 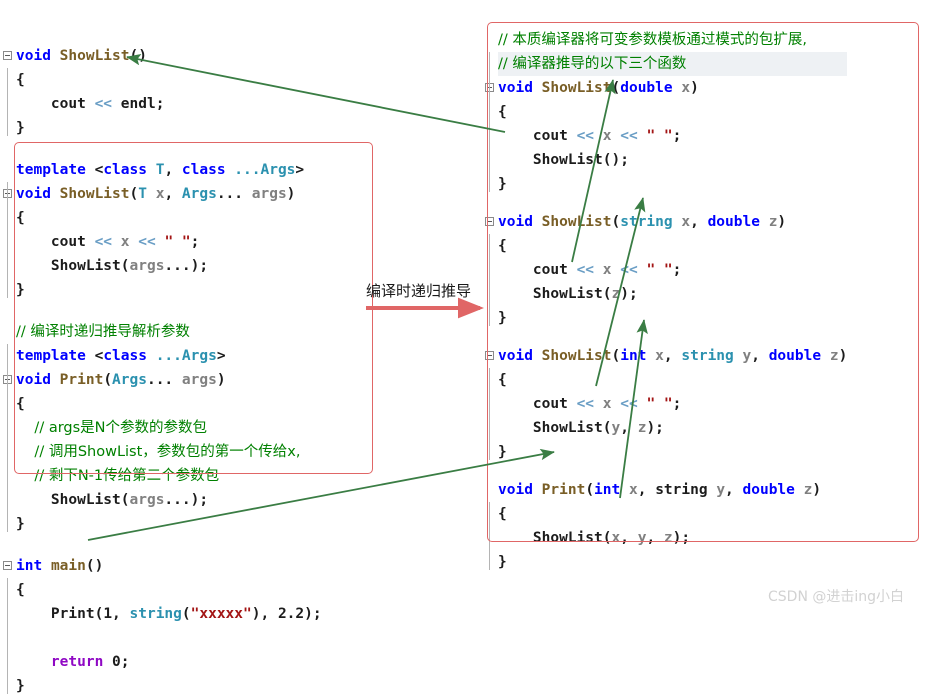 I want to click on code-token: class, so click(x=129, y=356).